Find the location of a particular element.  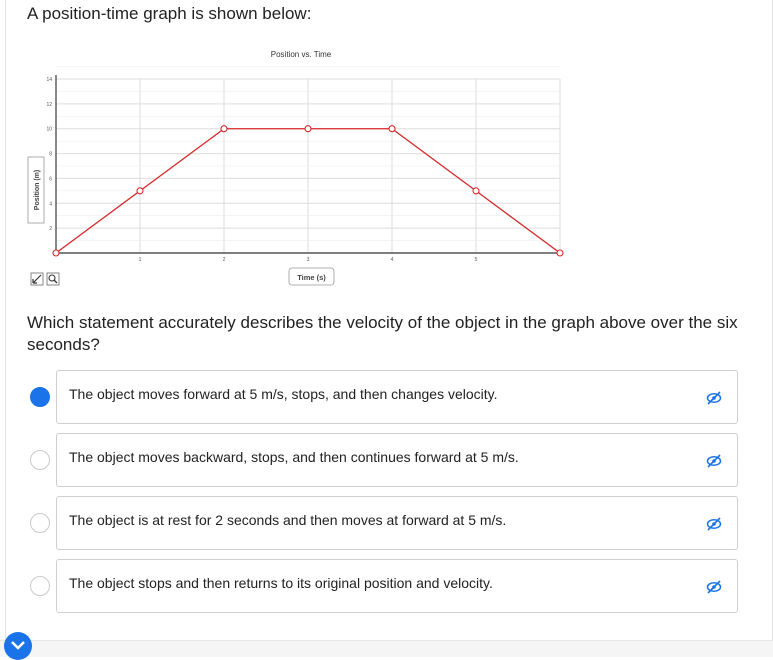

y-tick-label: 4 is located at coordinates (50, 204).